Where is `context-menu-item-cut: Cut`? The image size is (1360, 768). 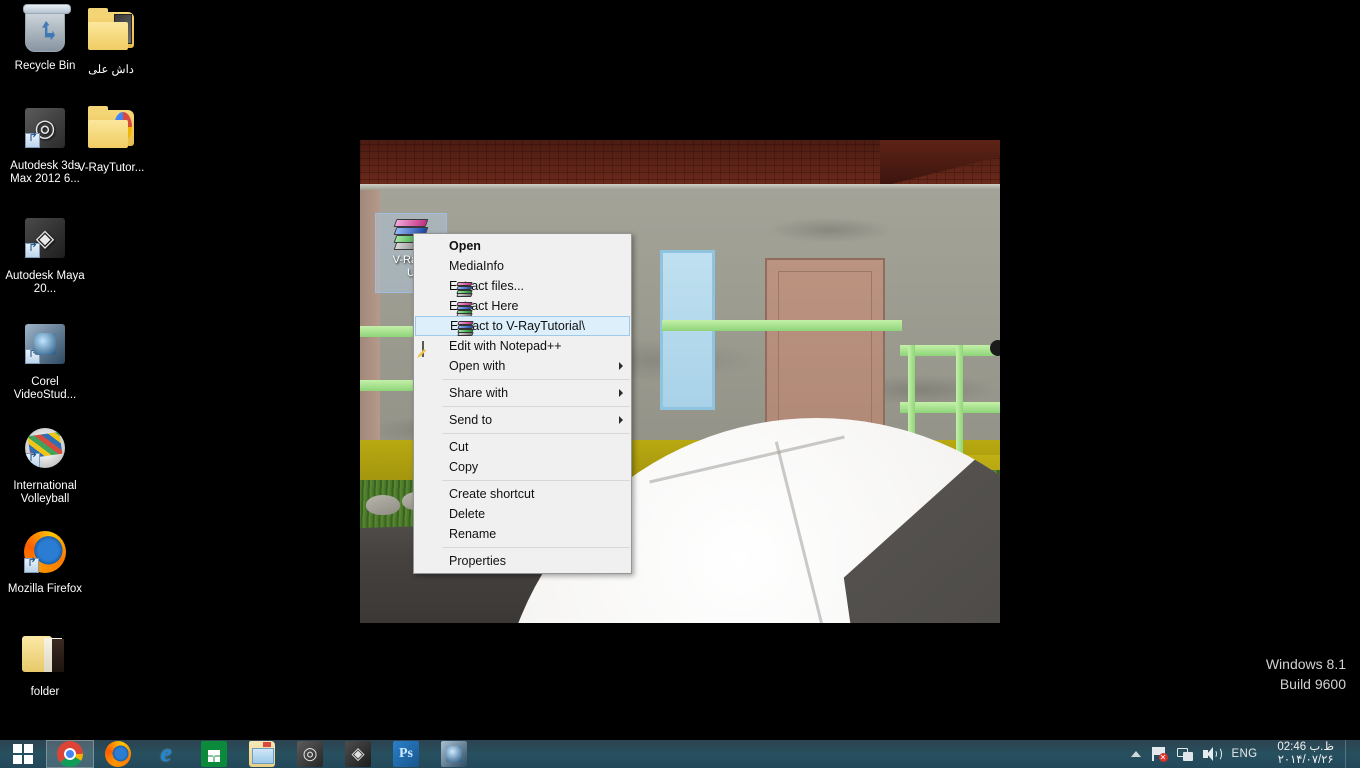
context-menu-item-cut: Cut is located at coordinates (522, 447).